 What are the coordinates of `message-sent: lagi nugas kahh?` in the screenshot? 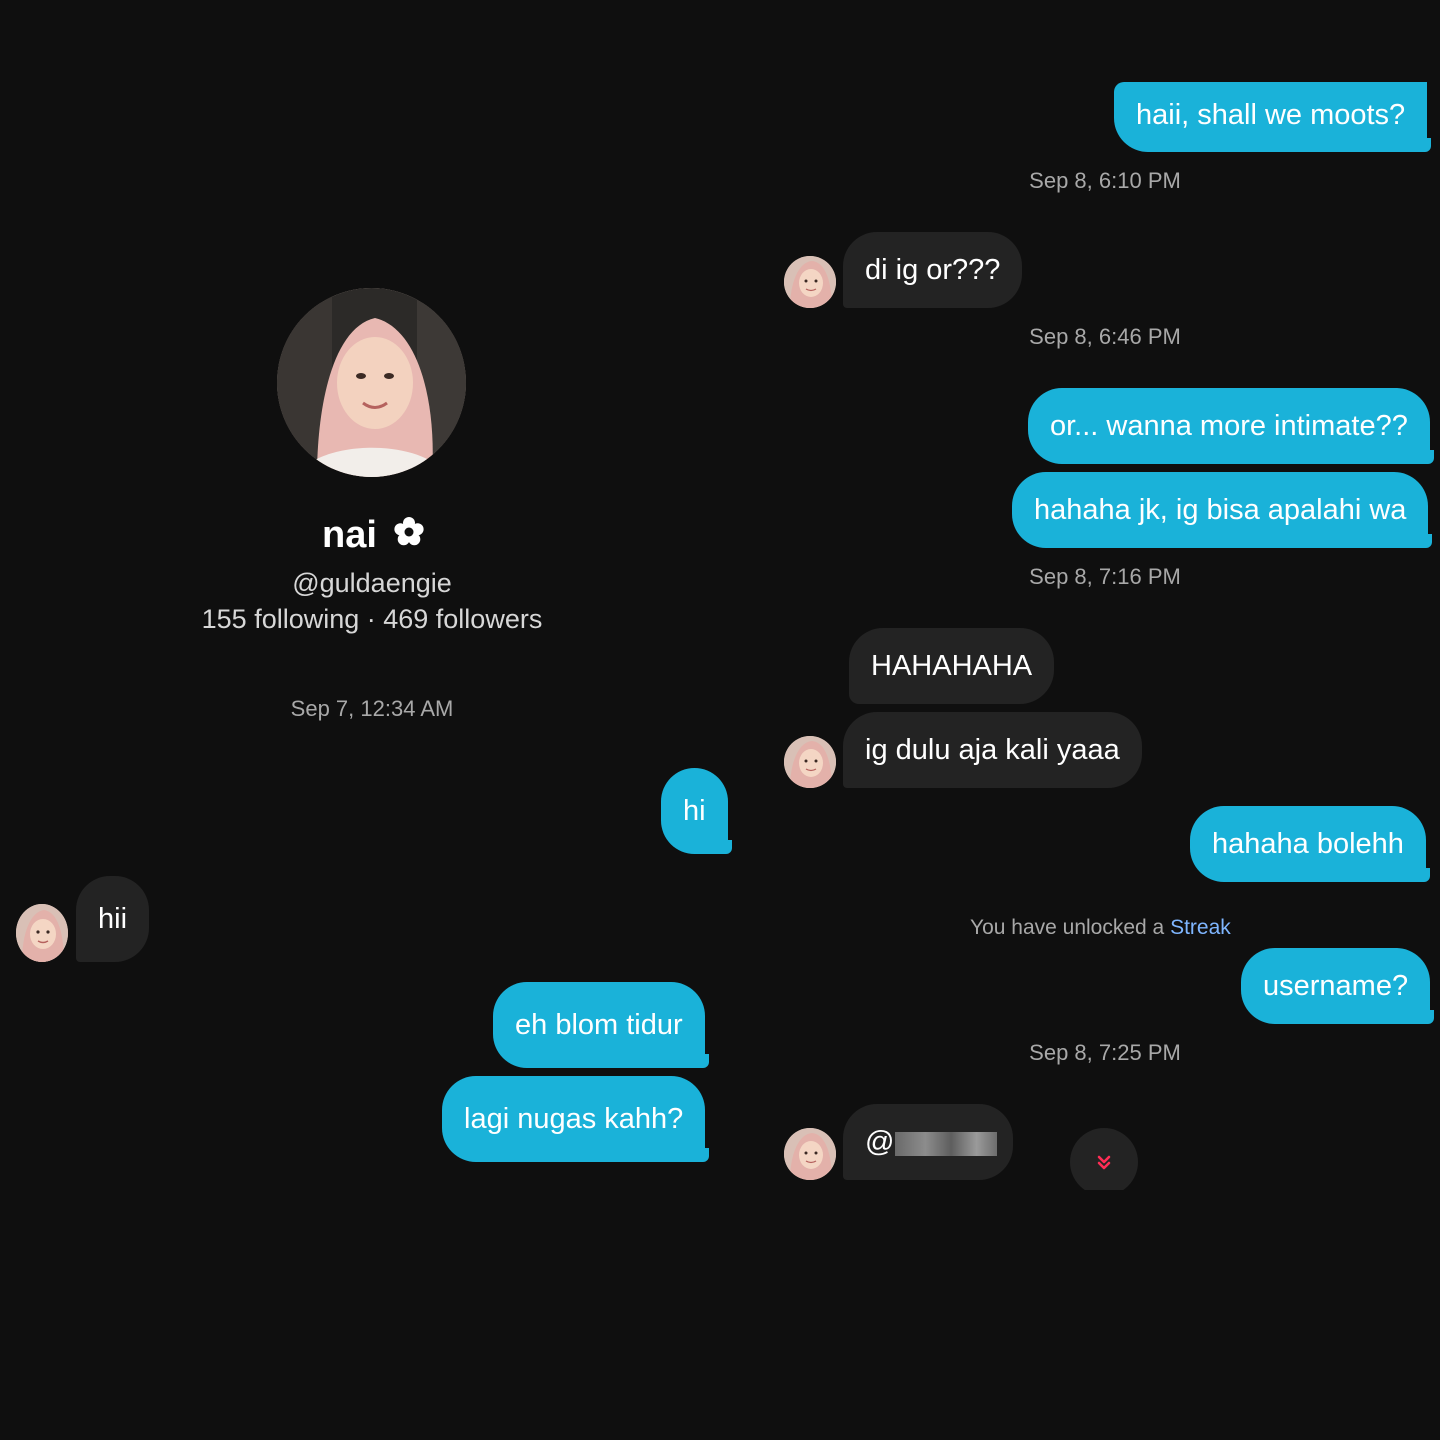 It's located at (576, 1119).